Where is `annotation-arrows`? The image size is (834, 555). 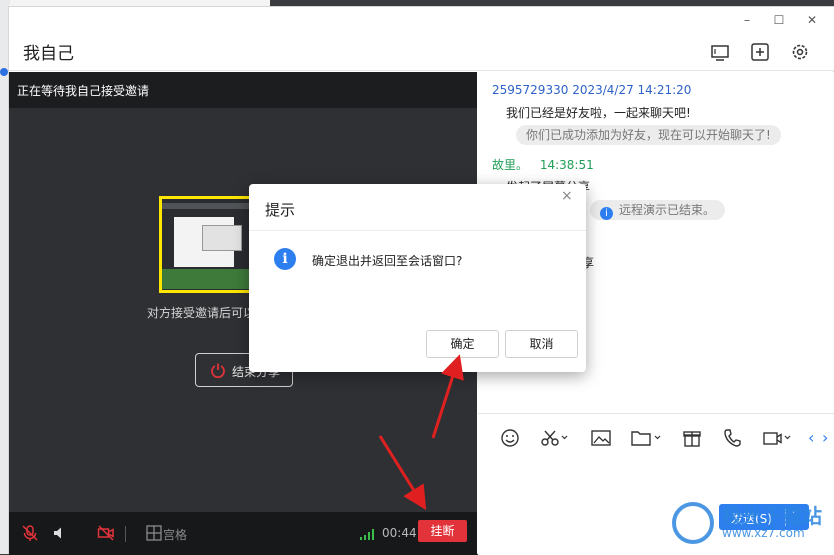
annotation-arrows is located at coordinates (421, 432).